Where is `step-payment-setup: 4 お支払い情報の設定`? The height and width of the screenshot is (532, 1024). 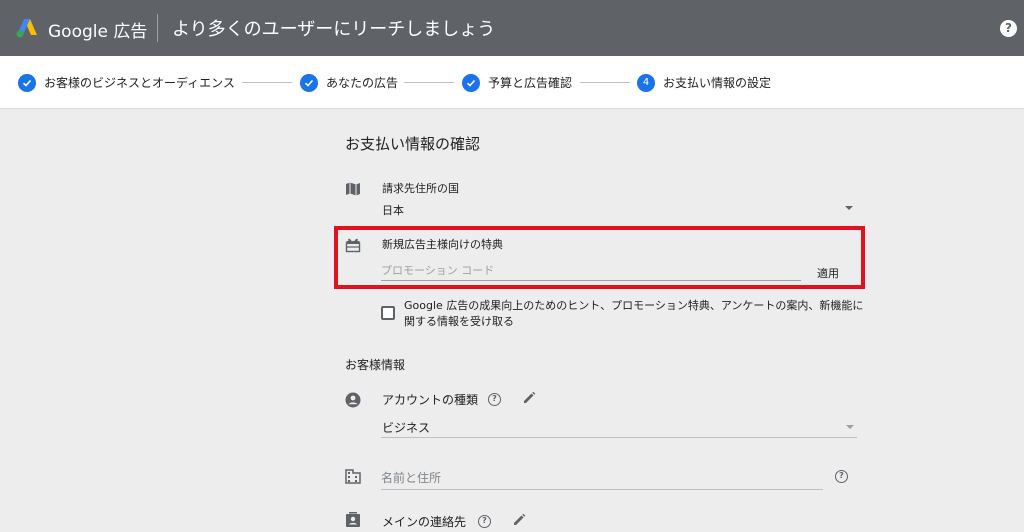 step-payment-setup: 4 お支払い情報の設定 is located at coordinates (704, 82).